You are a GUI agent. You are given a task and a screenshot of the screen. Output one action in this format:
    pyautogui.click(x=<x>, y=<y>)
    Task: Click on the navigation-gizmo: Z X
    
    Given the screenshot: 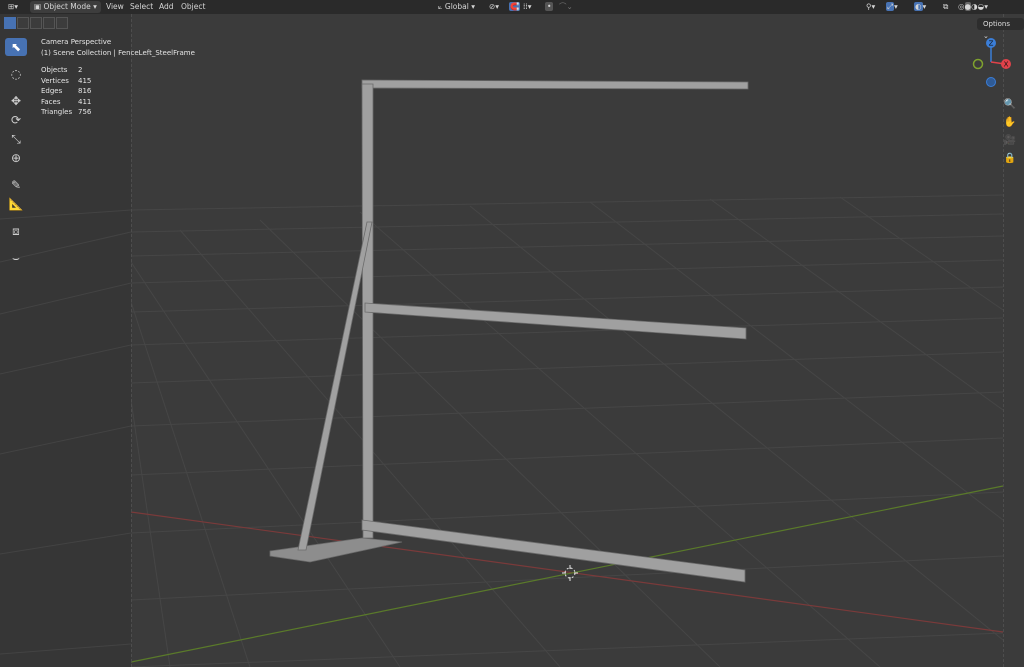 What is the action you would take?
    pyautogui.click(x=993, y=65)
    